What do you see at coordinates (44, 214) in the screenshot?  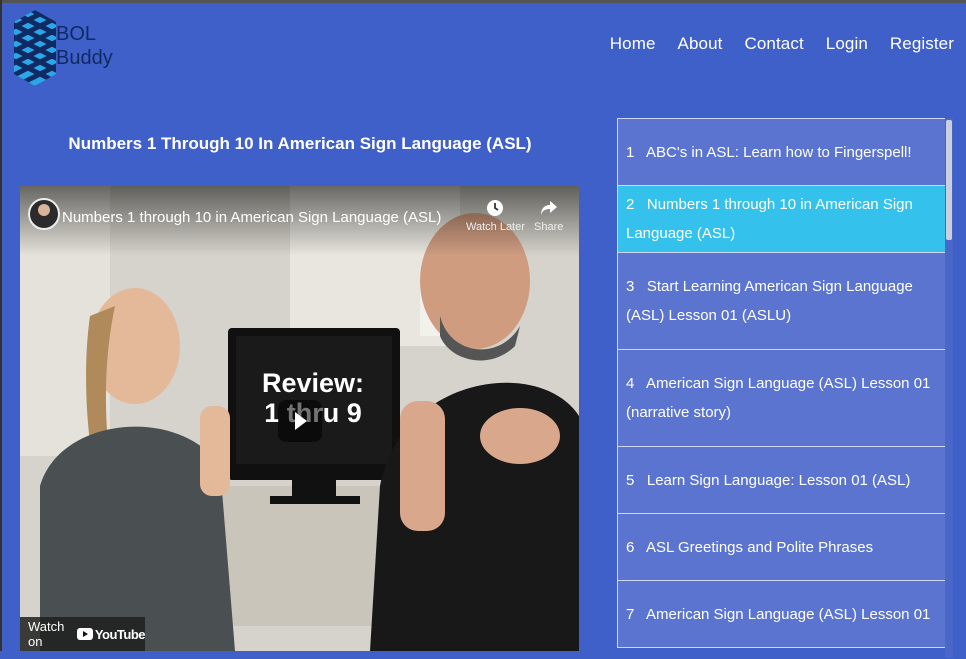 I see `channel-avatar` at bounding box center [44, 214].